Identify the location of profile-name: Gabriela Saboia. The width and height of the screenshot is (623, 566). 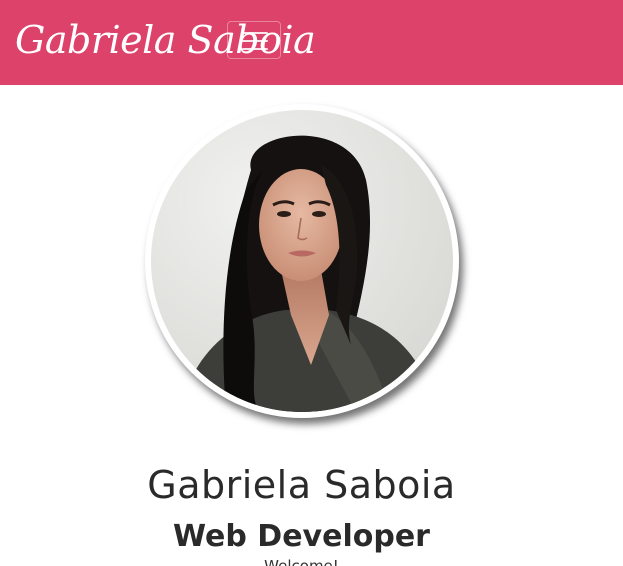
(301, 485).